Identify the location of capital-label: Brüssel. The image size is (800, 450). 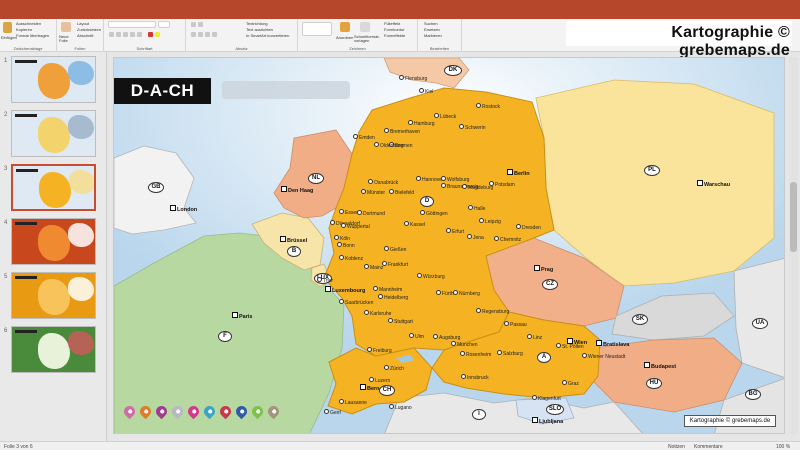
(293, 240).